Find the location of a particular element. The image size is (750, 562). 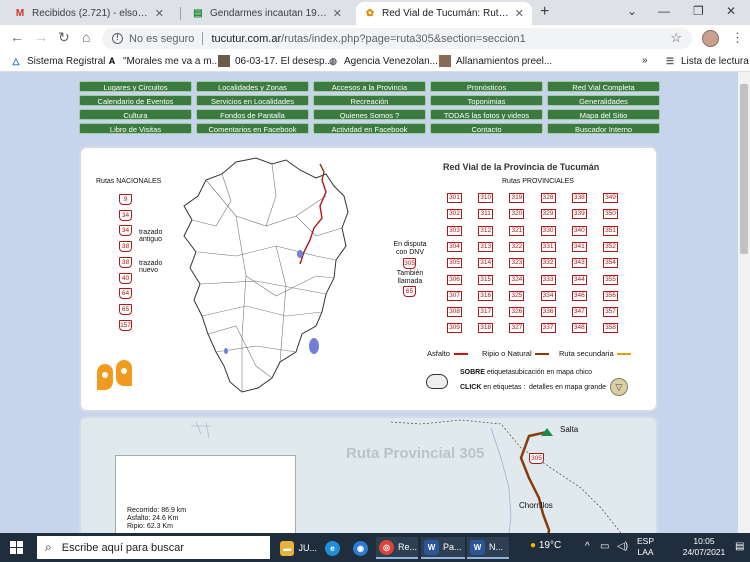

provincial-route-shield: 346 is located at coordinates (579, 295).